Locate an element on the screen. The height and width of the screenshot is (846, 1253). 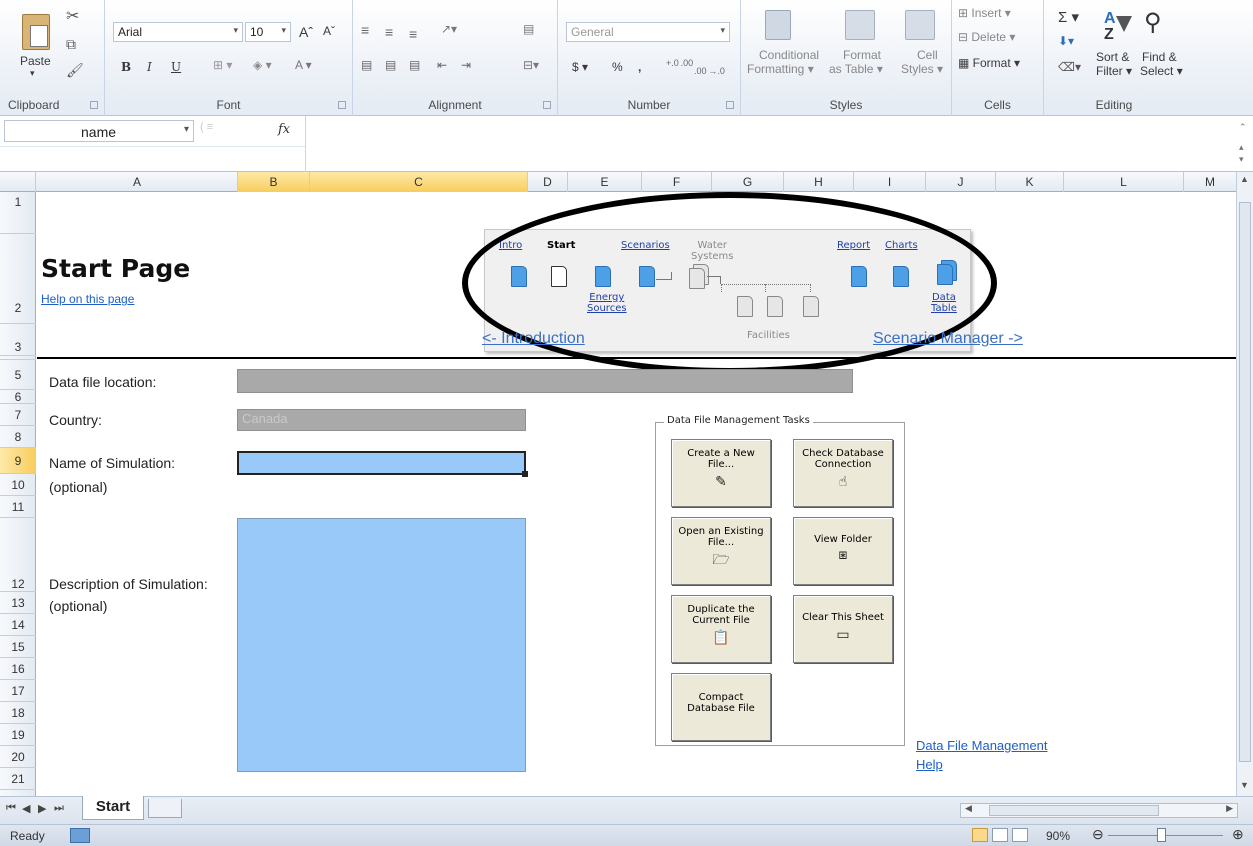
cut-icon: ✂ is located at coordinates (72, 16).